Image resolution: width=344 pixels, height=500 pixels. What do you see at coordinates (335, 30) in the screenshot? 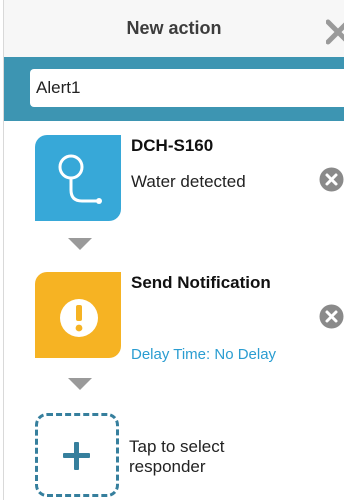
I see `close-icon` at bounding box center [335, 30].